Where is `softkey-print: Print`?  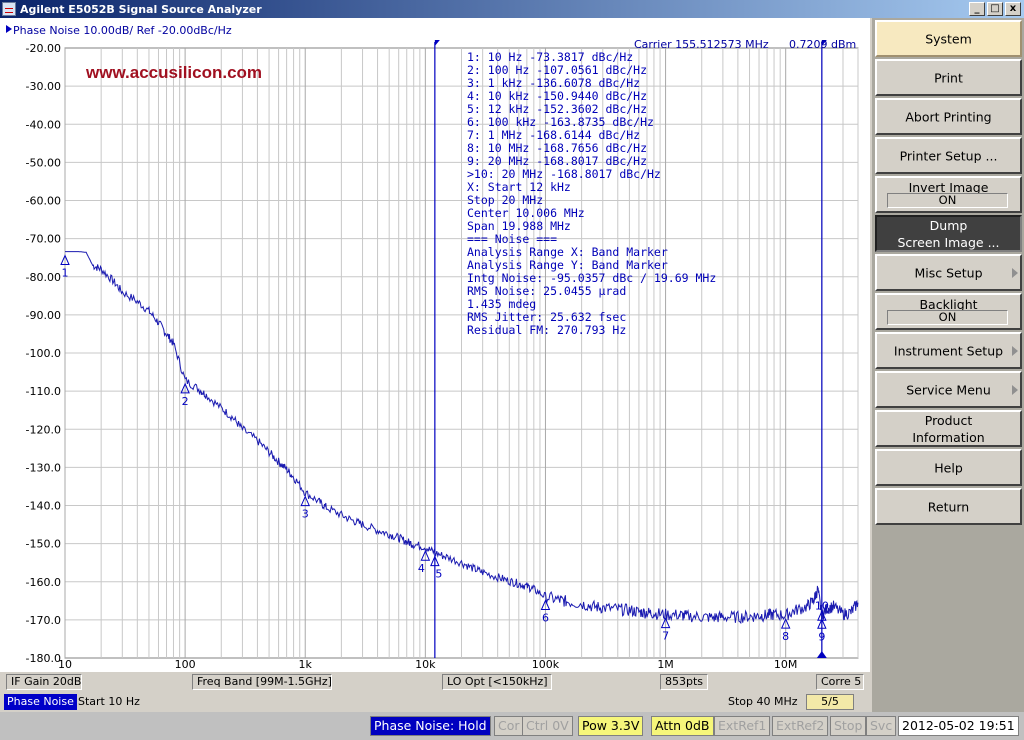
softkey-print: Print is located at coordinates (948, 77).